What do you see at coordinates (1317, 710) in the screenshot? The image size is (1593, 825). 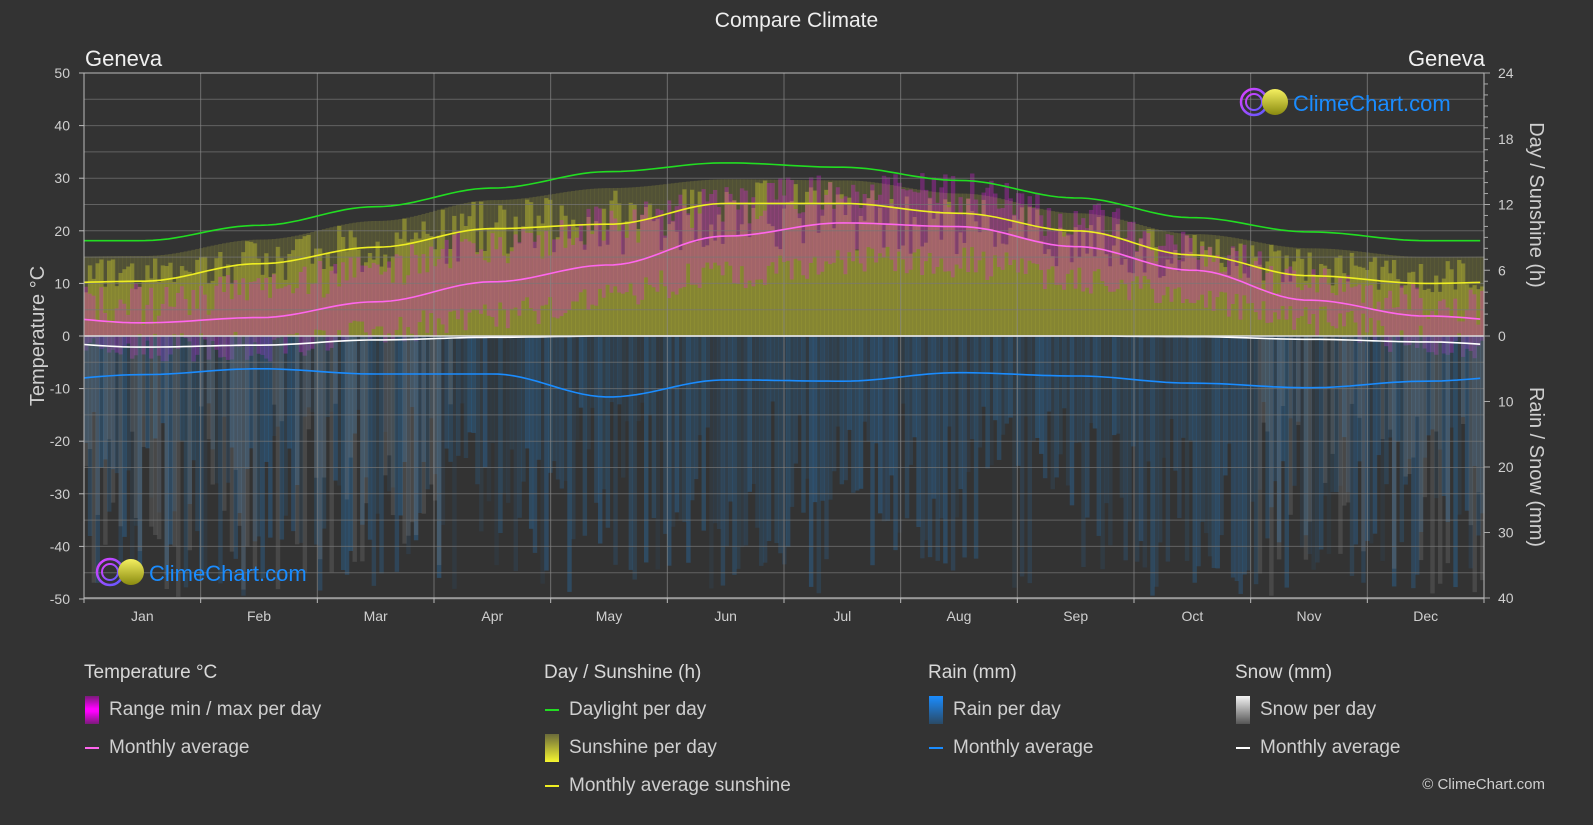 I see `legend-item-snow: Snow per day` at bounding box center [1317, 710].